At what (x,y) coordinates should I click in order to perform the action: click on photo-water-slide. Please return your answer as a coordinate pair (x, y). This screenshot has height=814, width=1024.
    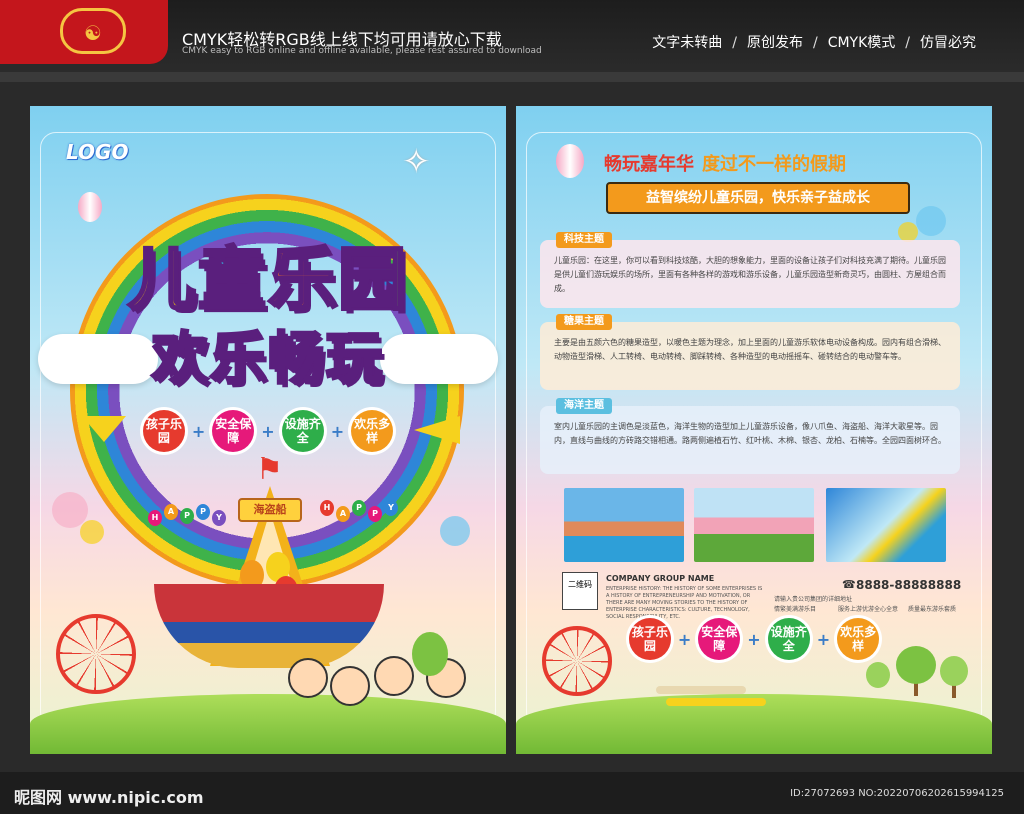
    Looking at the image, I should click on (886, 525).